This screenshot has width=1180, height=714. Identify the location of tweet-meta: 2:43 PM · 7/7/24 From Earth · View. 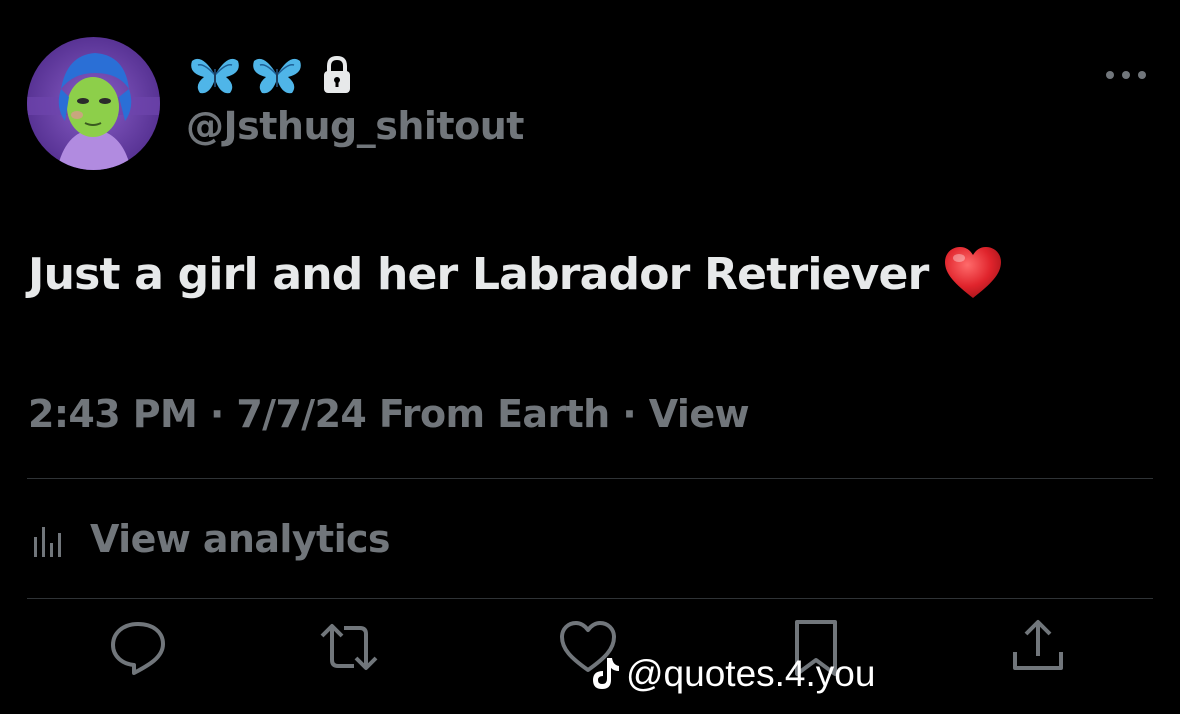
(389, 414).